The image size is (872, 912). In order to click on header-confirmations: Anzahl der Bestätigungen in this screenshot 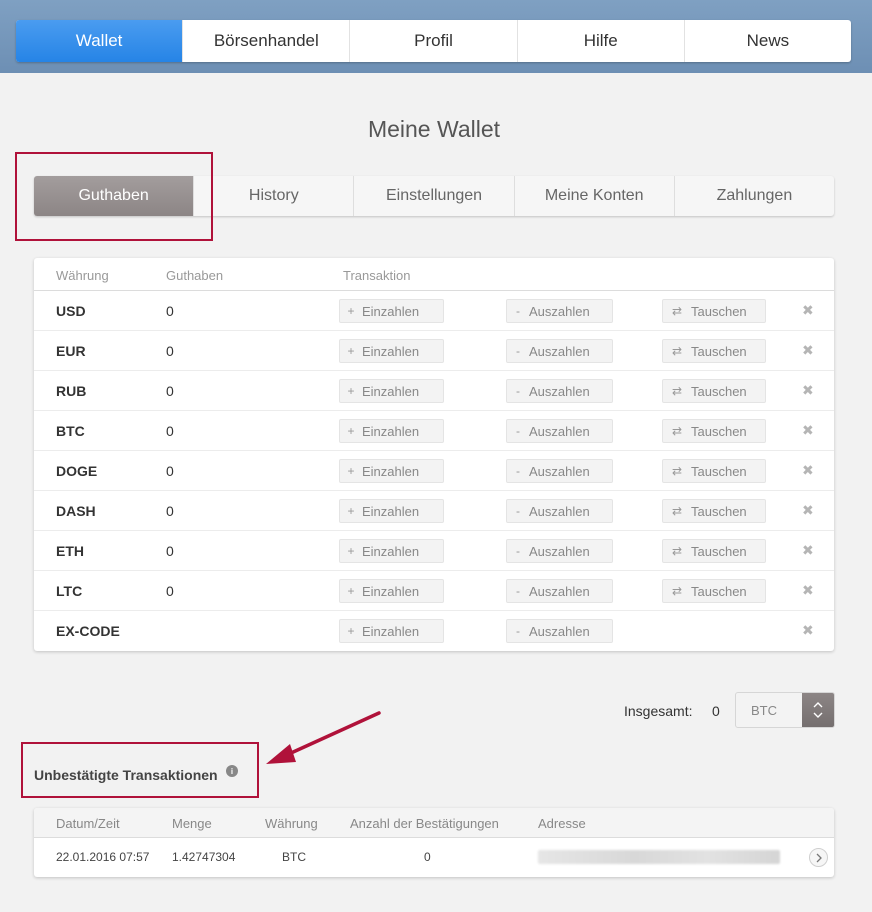, I will do `click(424, 823)`.